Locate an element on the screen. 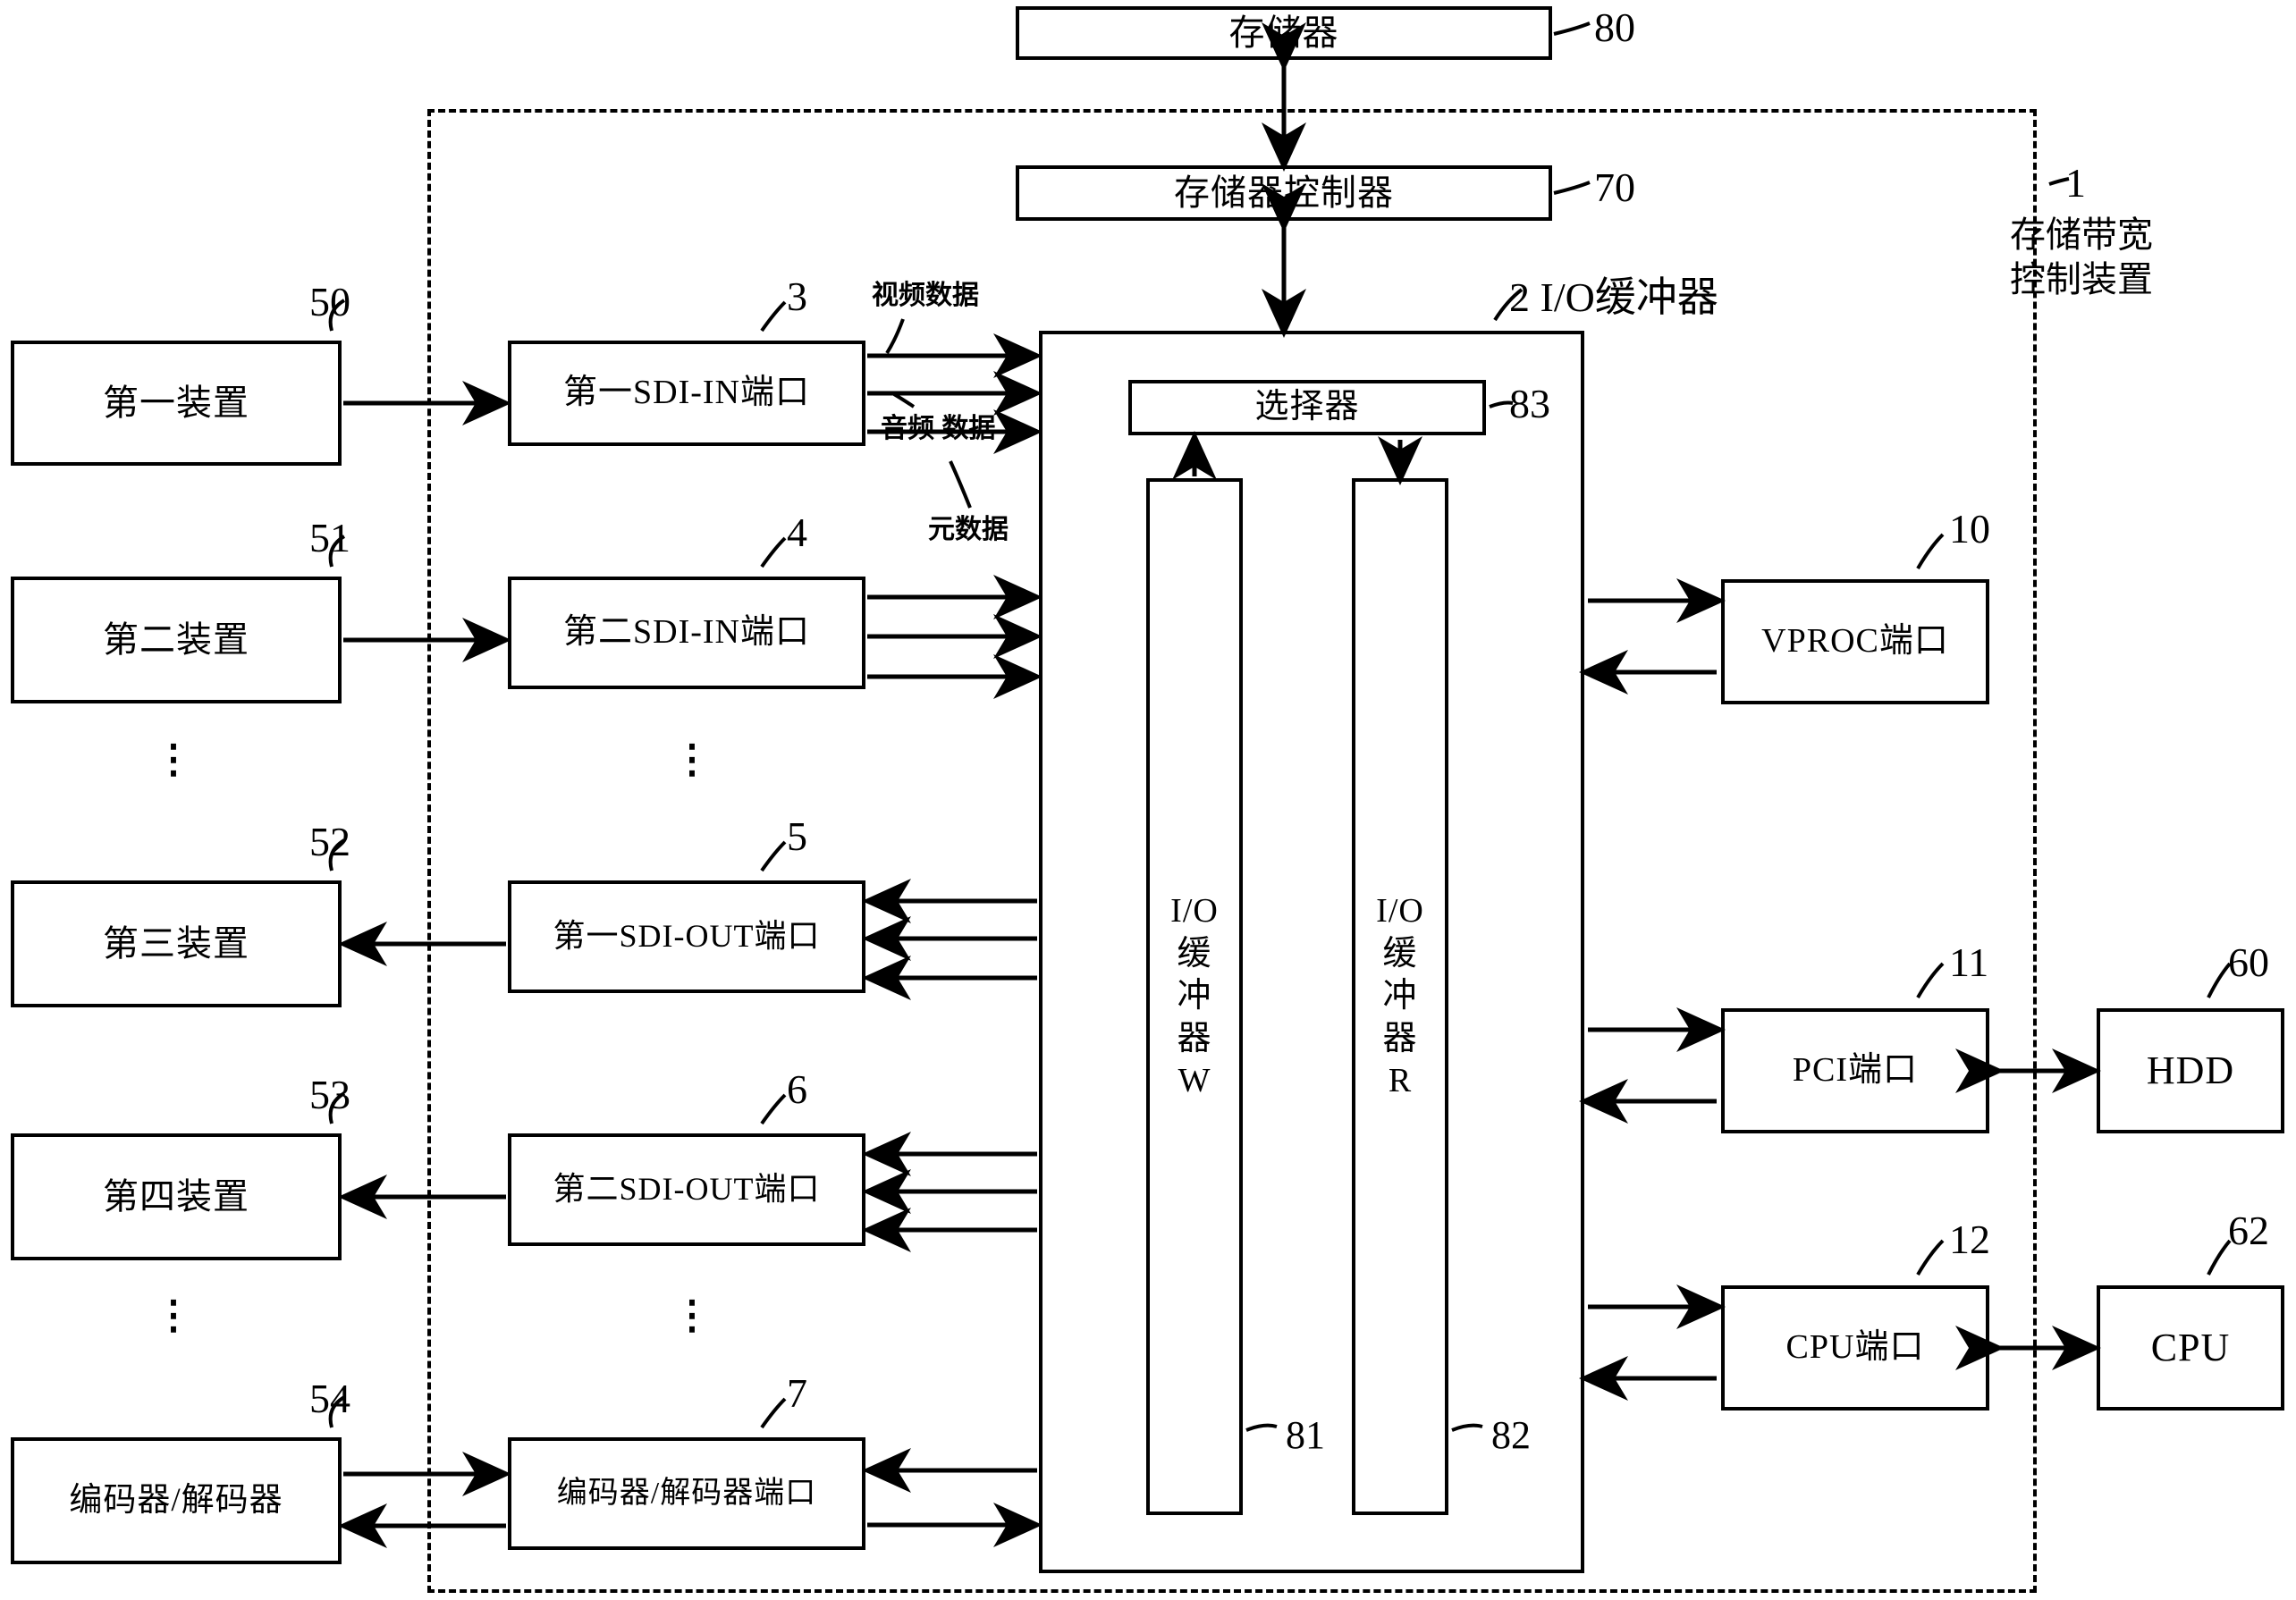 This screenshot has height=1600, width=2296. external-device-label-hdd: HDD is located at coordinates (2190, 1070).